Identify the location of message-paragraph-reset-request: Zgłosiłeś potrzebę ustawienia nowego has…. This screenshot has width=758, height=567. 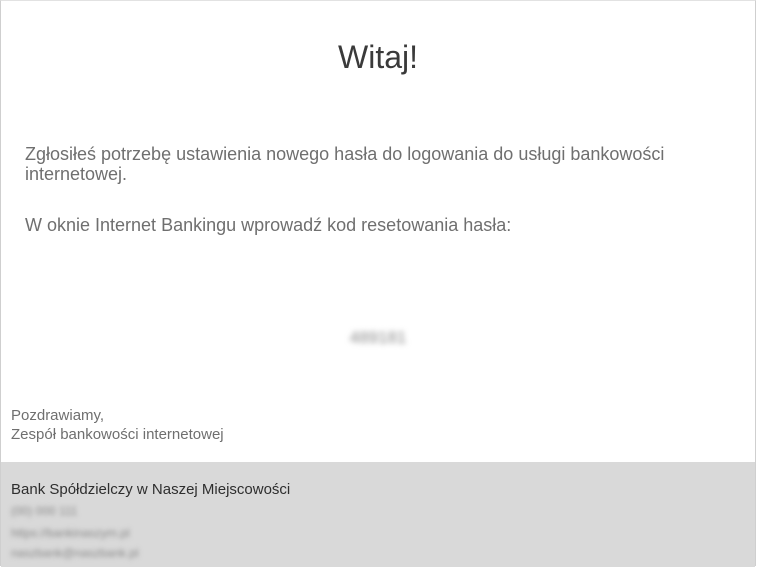
(345, 164).